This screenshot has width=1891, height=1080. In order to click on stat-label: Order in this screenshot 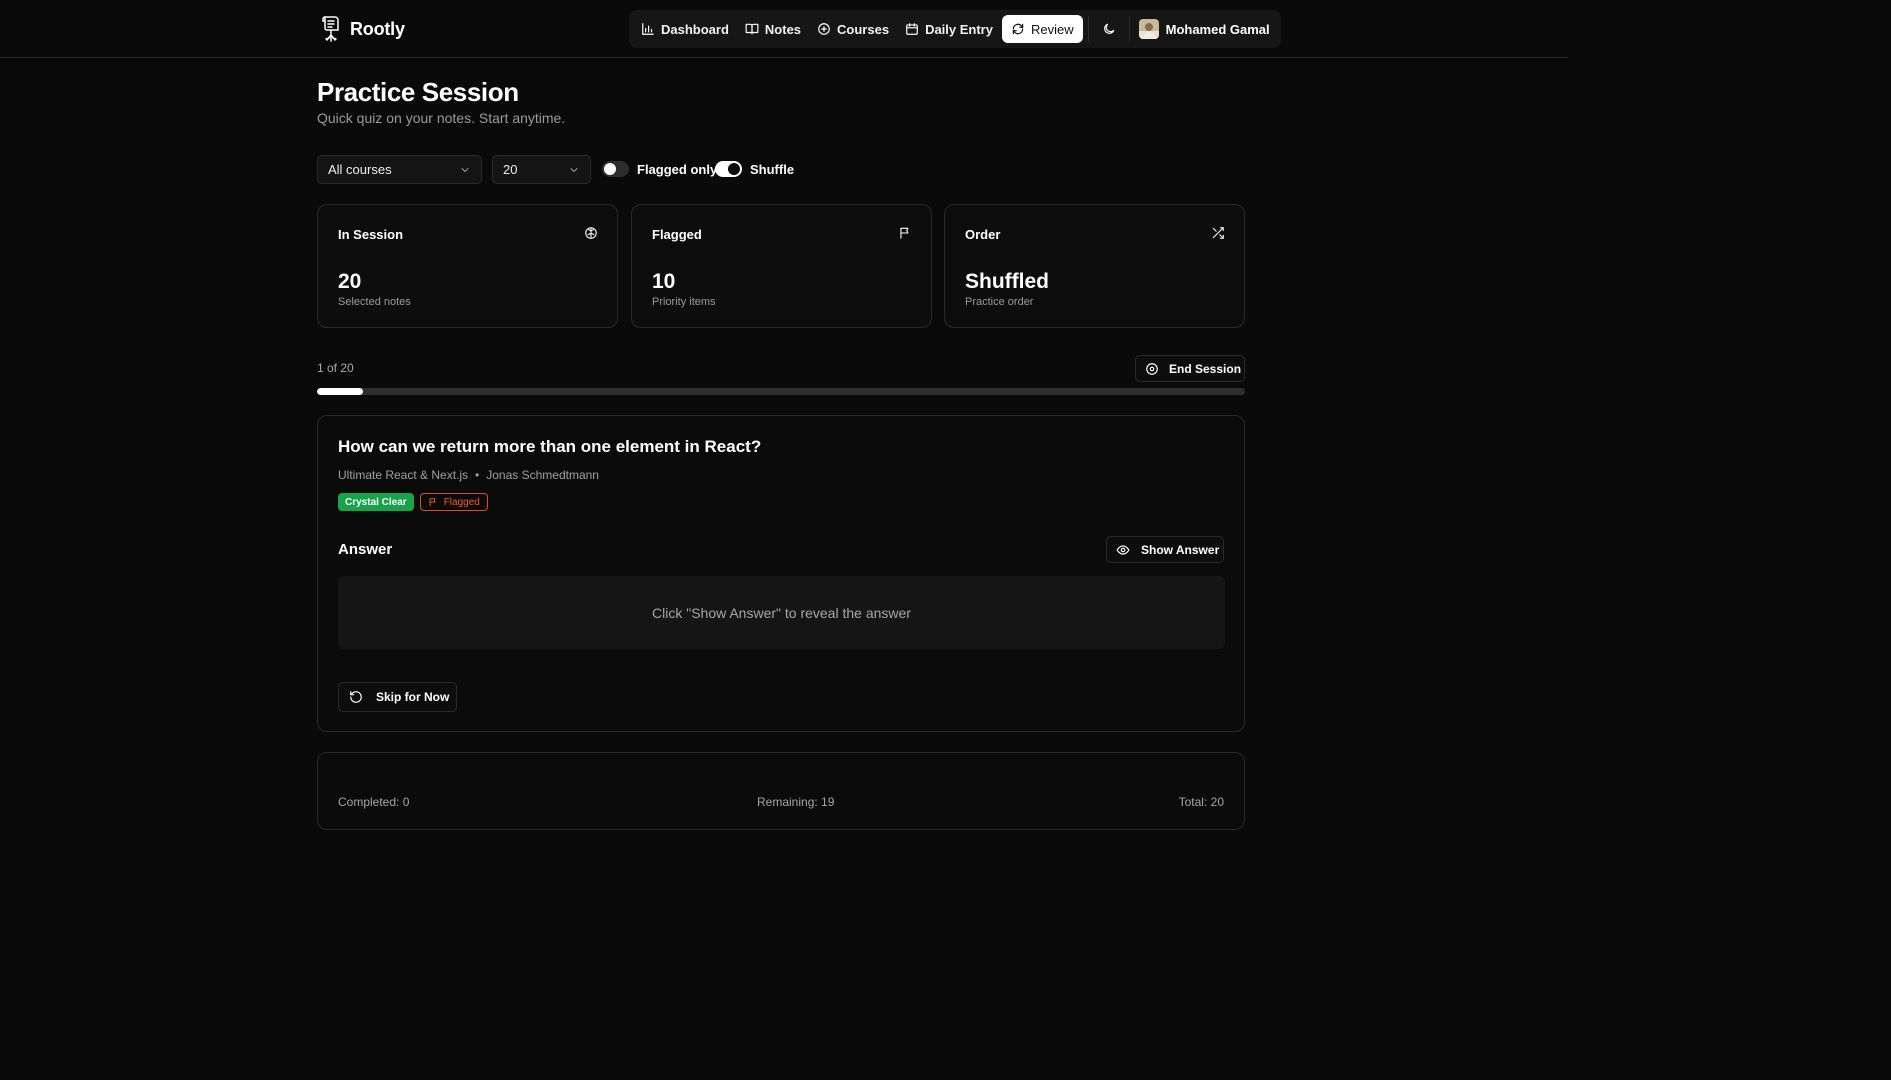, I will do `click(983, 234)`.